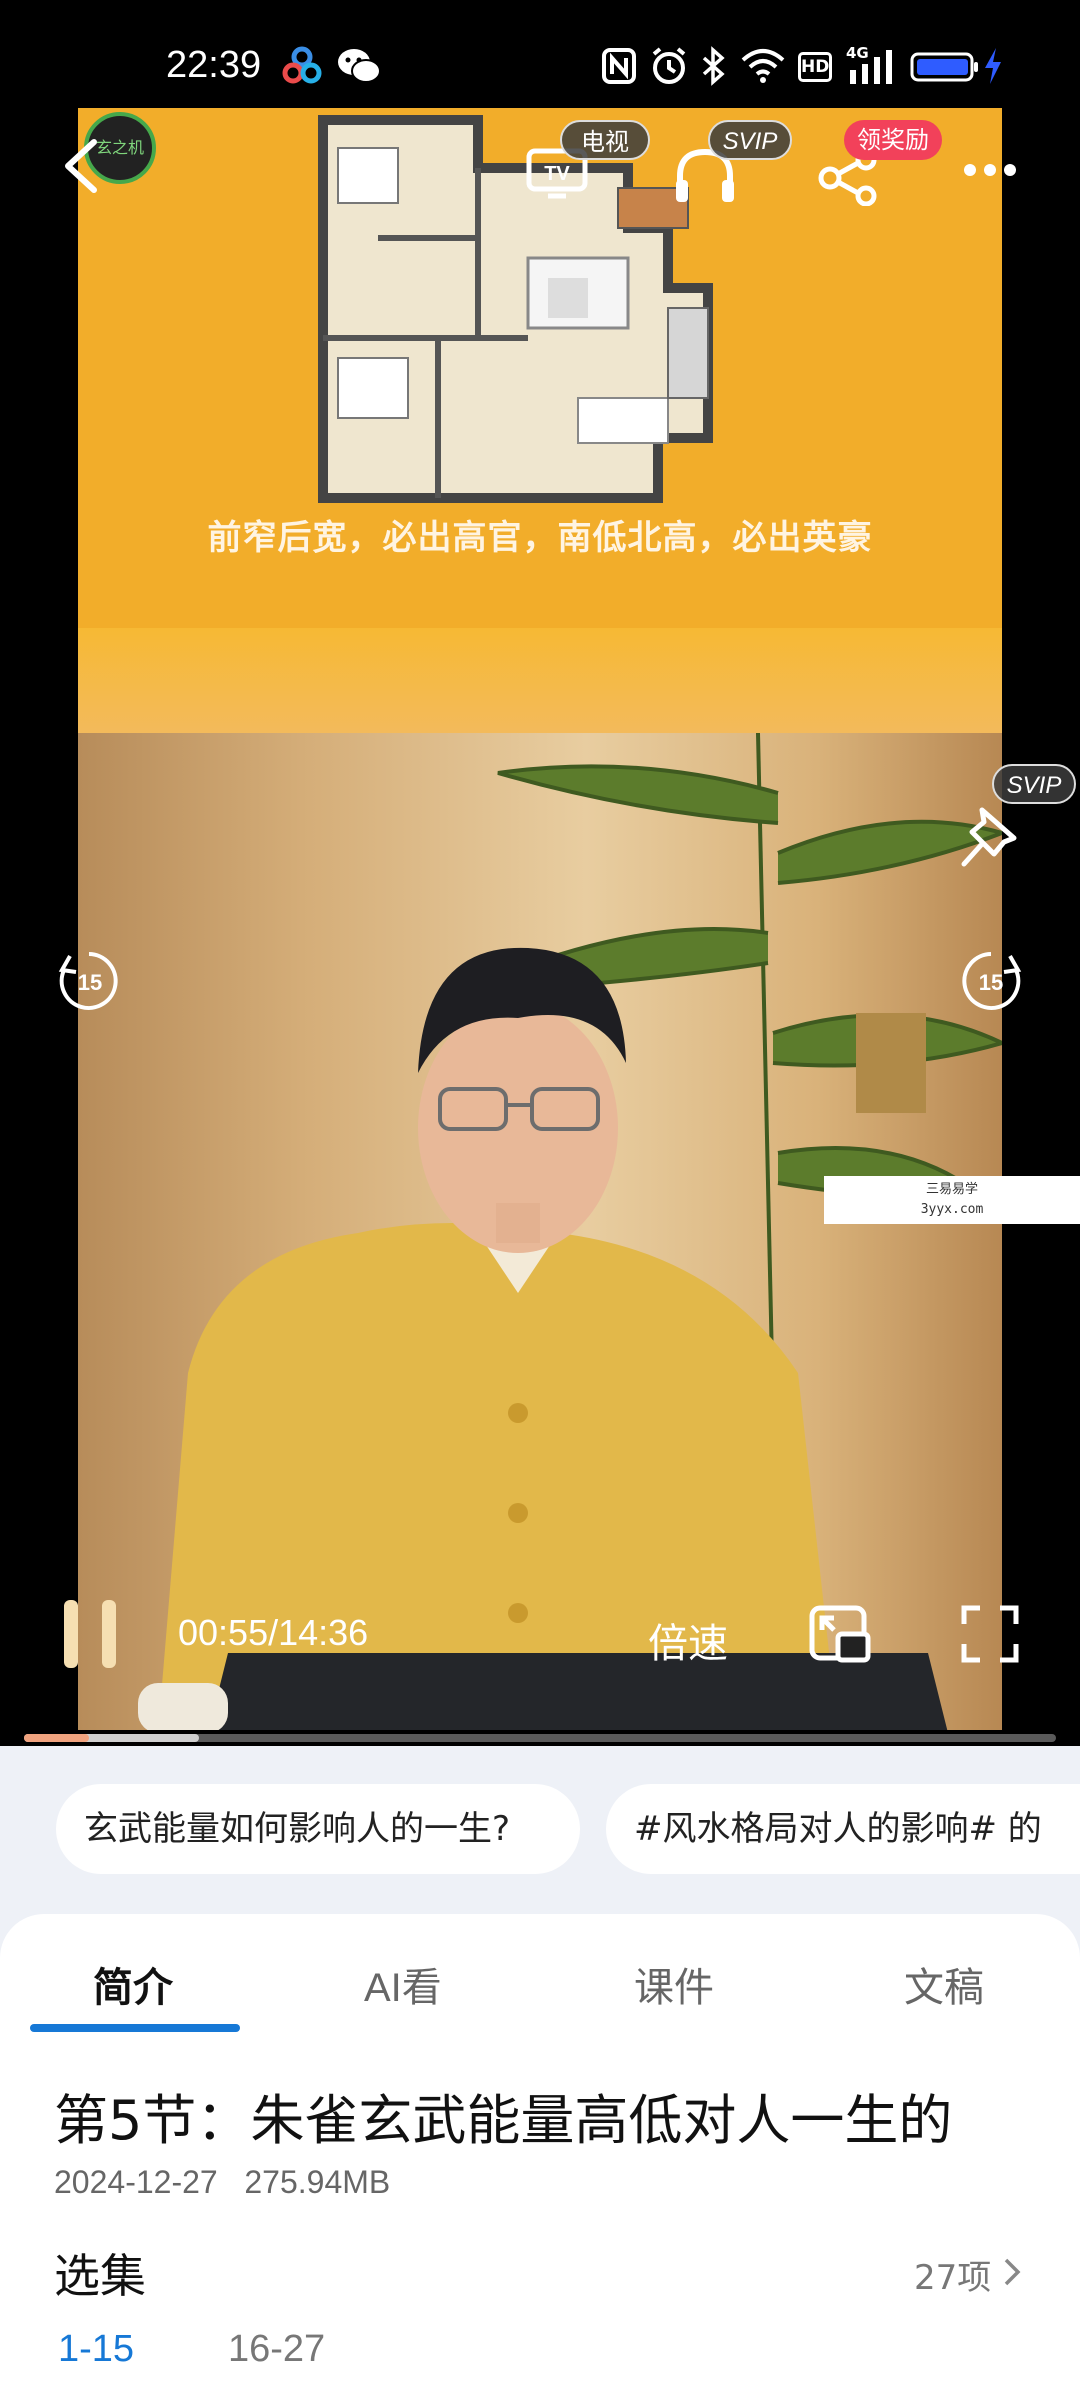 The image size is (1080, 2400). What do you see at coordinates (989, 837) in the screenshot?
I see `pin-icon` at bounding box center [989, 837].